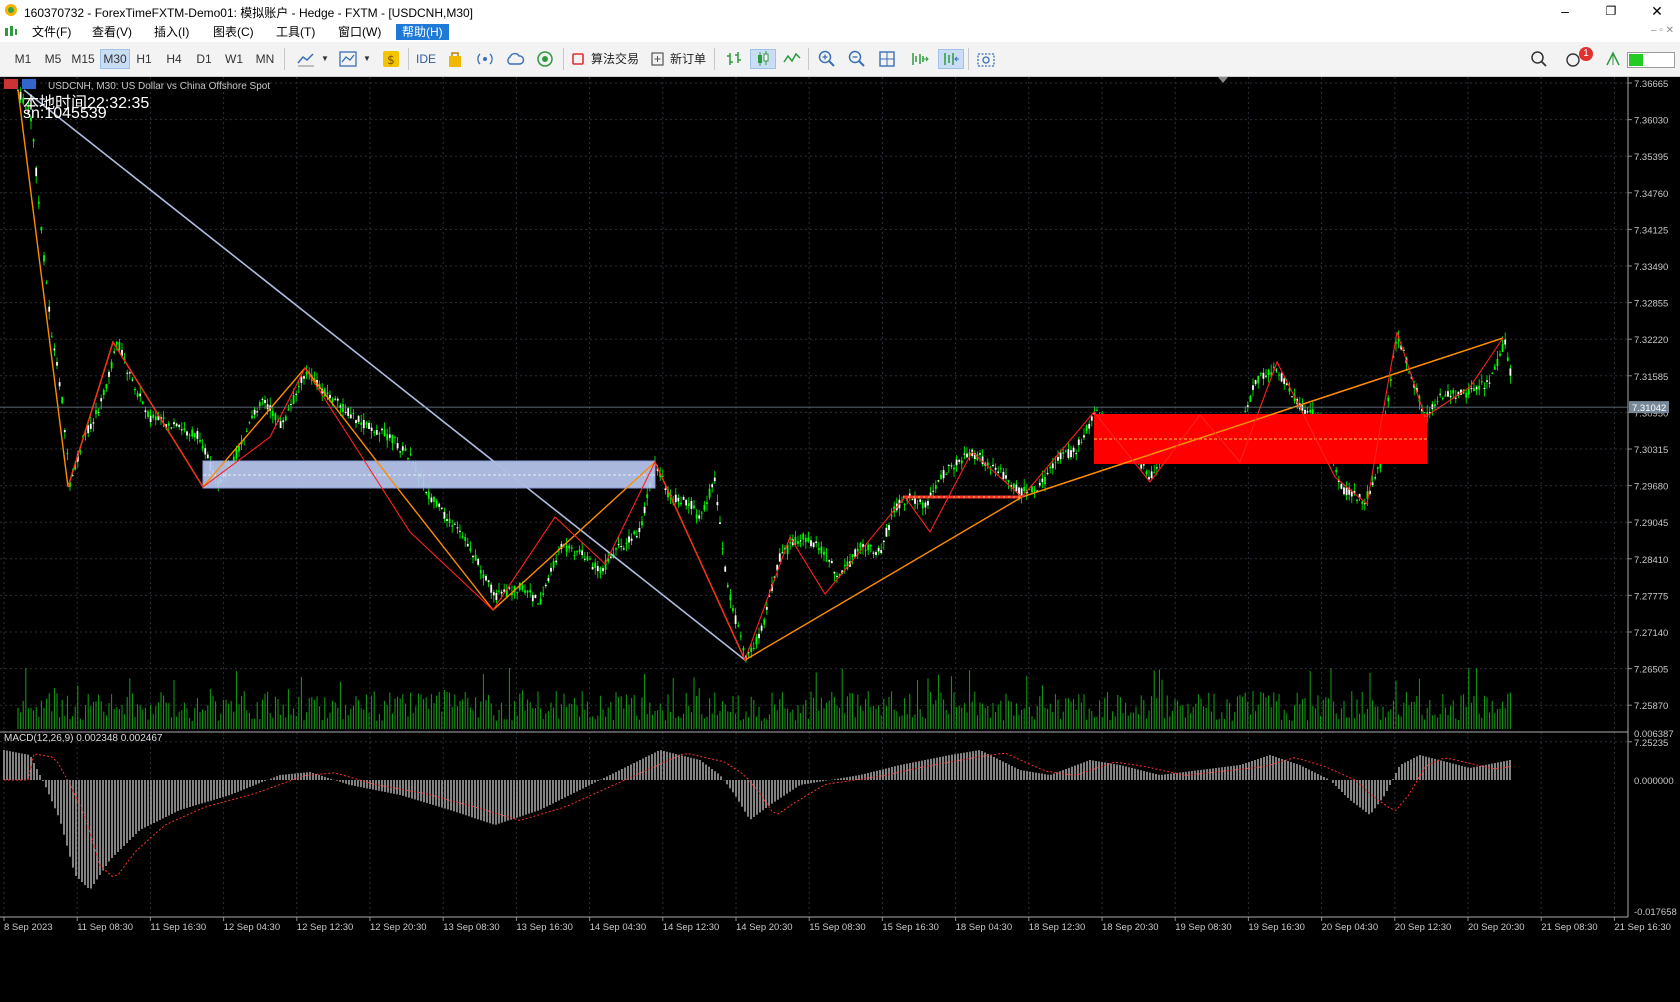 This screenshot has height=1002, width=1680. Describe the element at coordinates (23, 59) in the screenshot. I see `timeframe-m1: M1` at that location.